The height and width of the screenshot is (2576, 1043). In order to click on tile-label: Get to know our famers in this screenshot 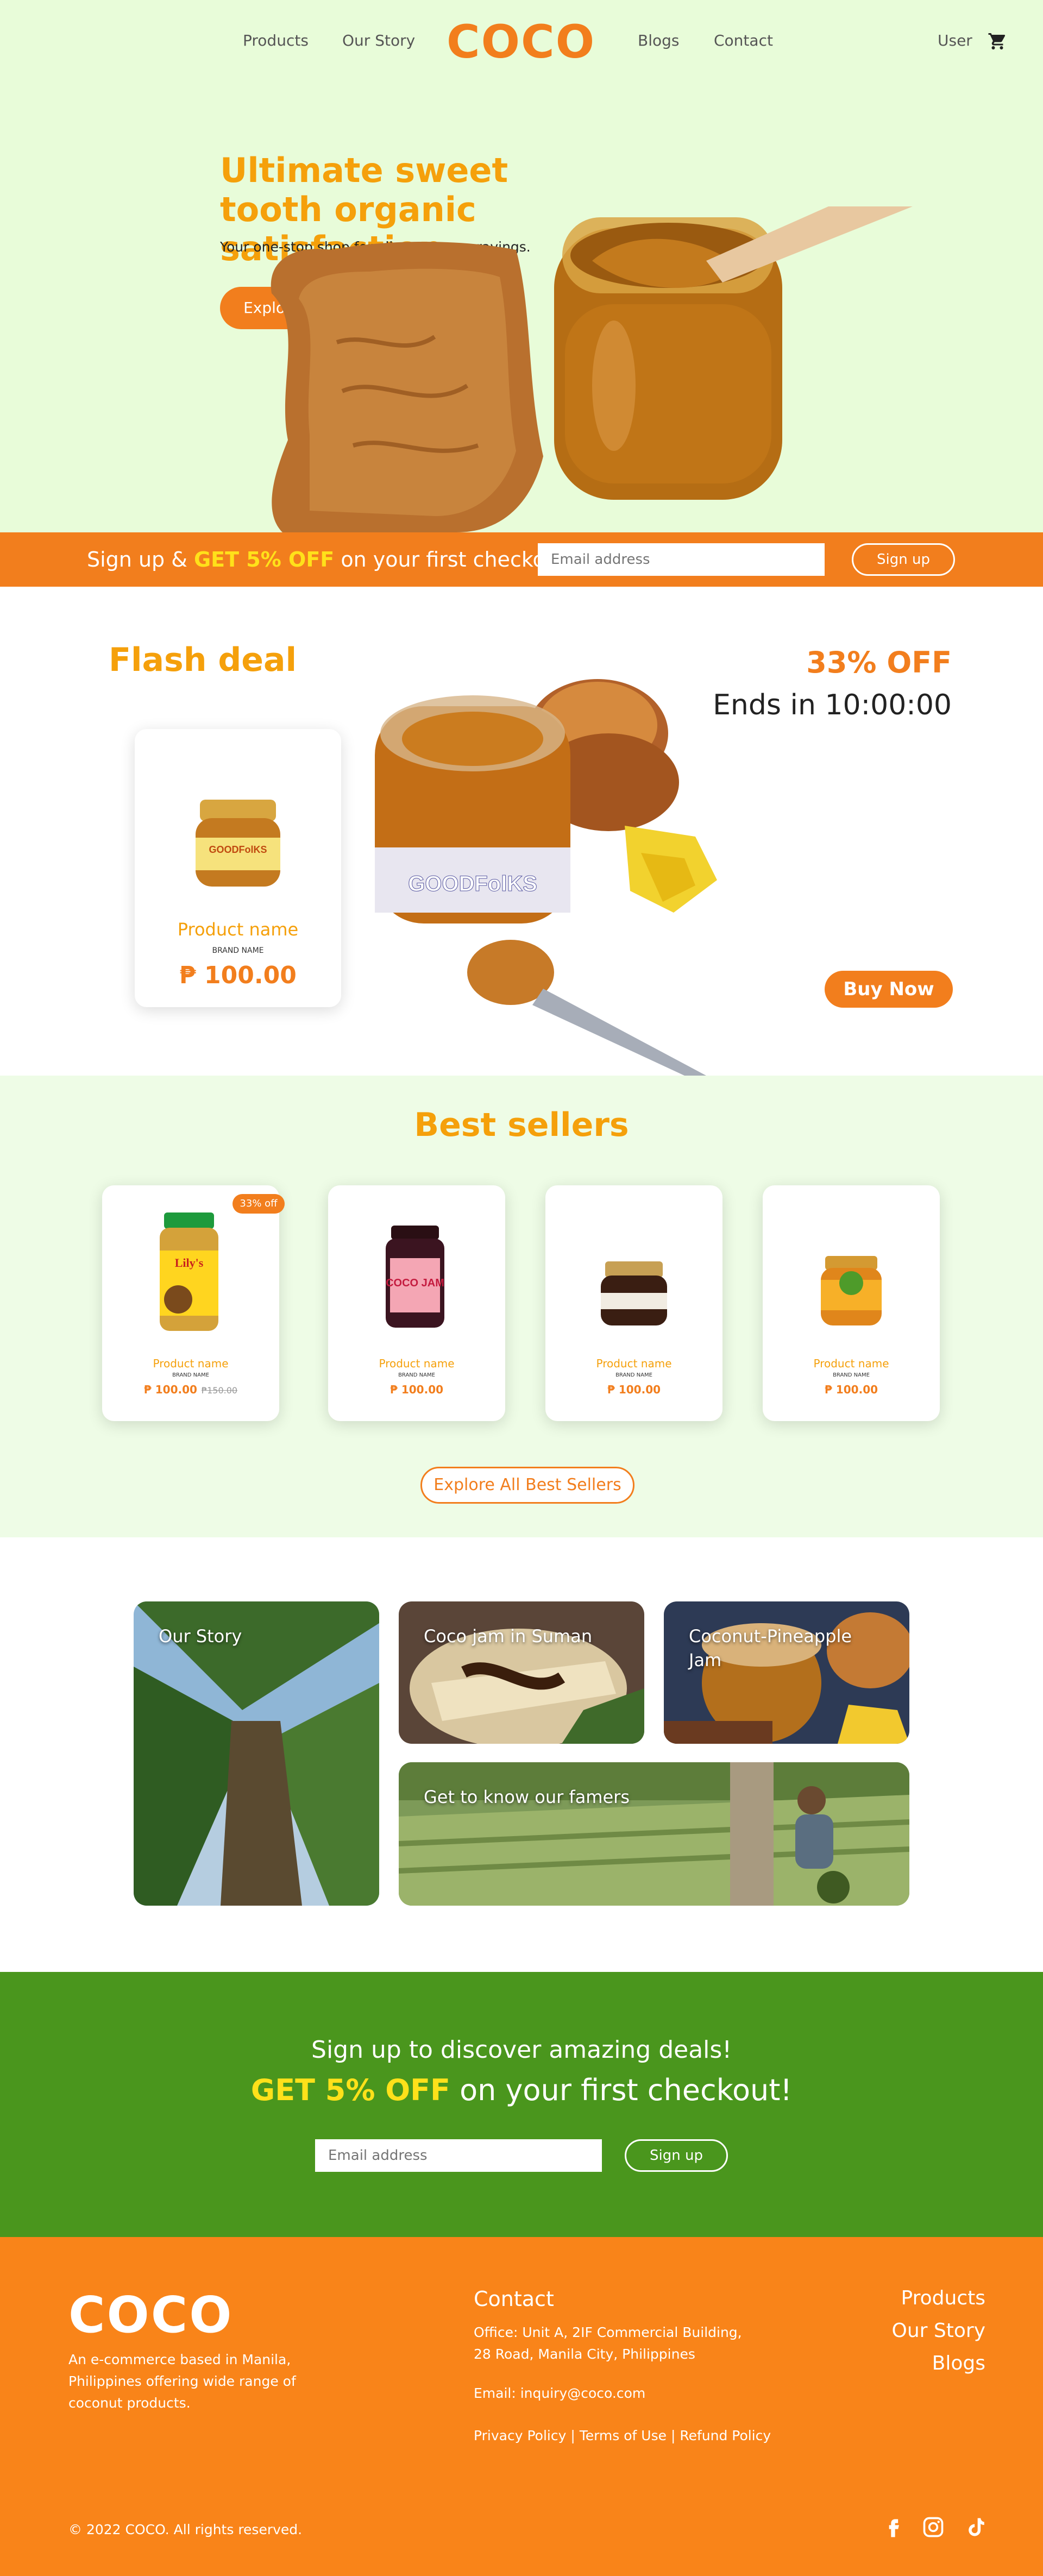, I will do `click(527, 1797)`.